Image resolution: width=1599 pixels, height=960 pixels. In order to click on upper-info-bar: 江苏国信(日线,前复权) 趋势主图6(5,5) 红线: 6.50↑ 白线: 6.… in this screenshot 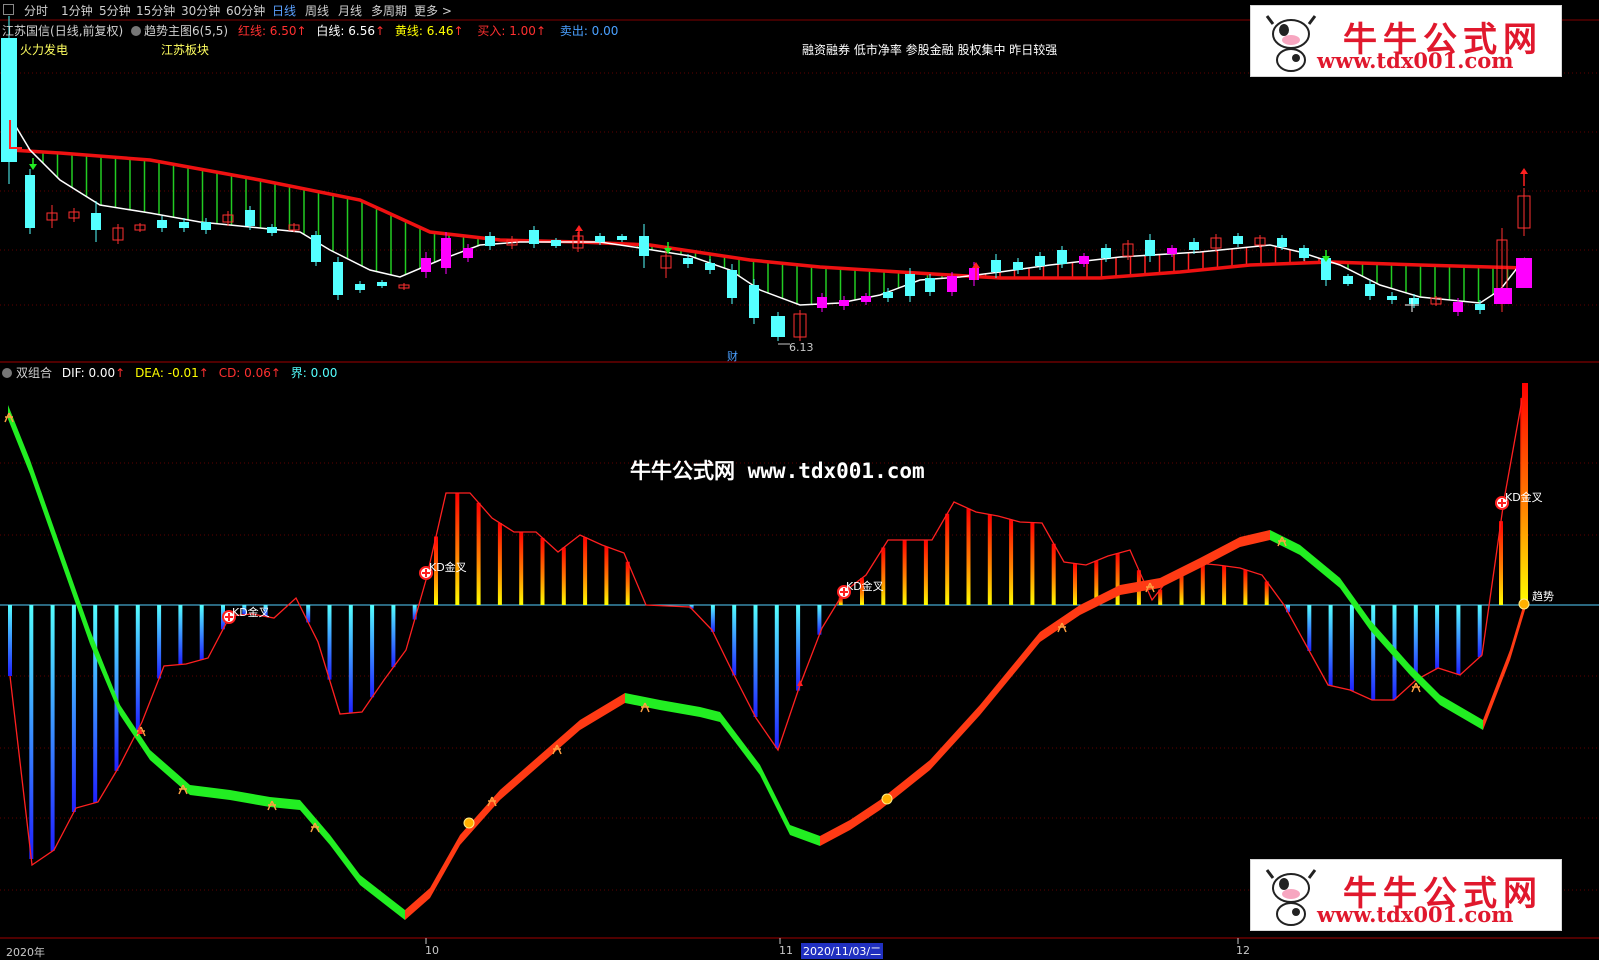, I will do `click(310, 31)`.